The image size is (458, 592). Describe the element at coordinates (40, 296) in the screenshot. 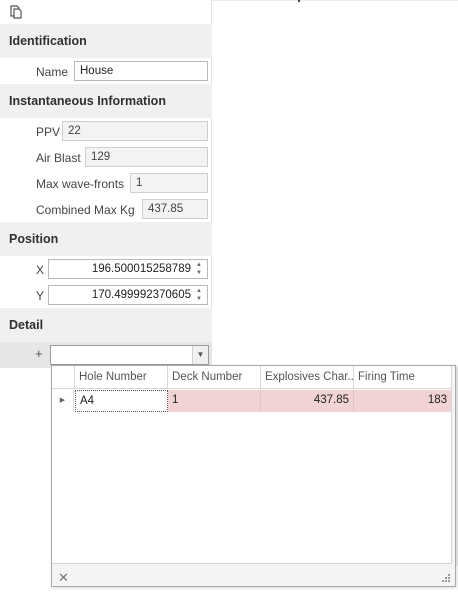

I see `y-label: Y` at that location.